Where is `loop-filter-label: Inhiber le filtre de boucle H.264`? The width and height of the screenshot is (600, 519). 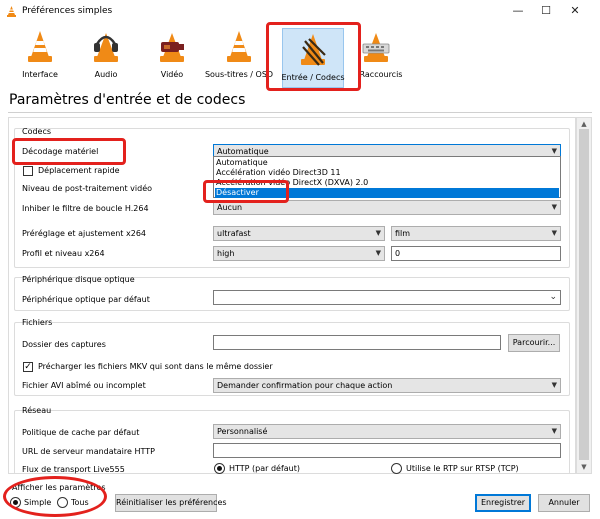 loop-filter-label: Inhiber le filtre de boucle H.264 is located at coordinates (85, 208).